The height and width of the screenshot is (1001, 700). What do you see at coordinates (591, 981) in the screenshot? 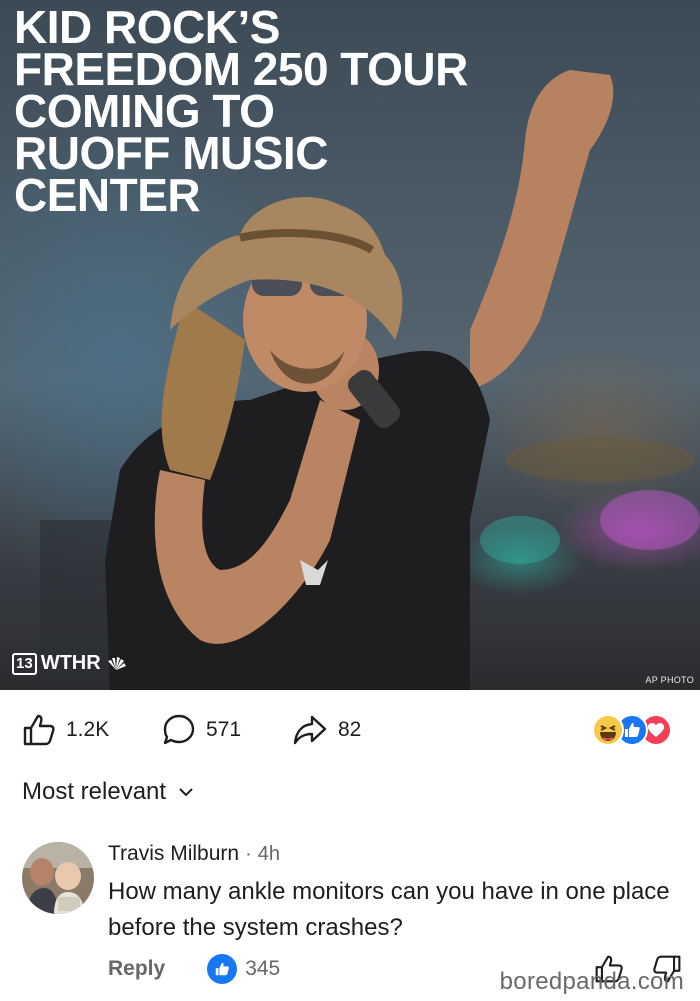
I see `watermark: boredpanda.com` at bounding box center [591, 981].